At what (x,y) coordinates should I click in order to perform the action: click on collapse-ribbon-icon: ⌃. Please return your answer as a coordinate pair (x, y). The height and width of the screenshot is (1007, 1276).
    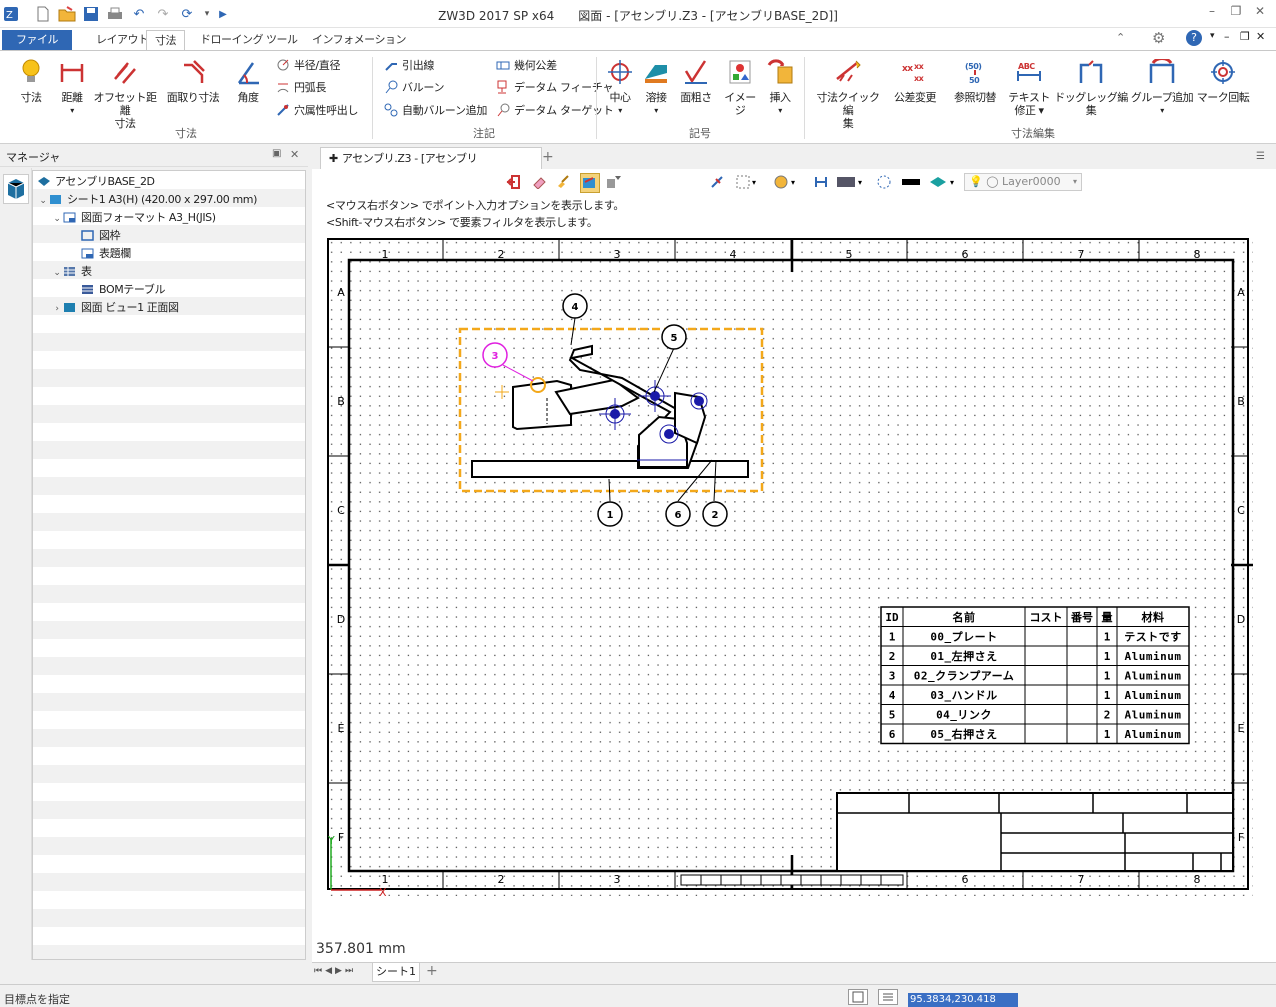
    Looking at the image, I should click on (1120, 37).